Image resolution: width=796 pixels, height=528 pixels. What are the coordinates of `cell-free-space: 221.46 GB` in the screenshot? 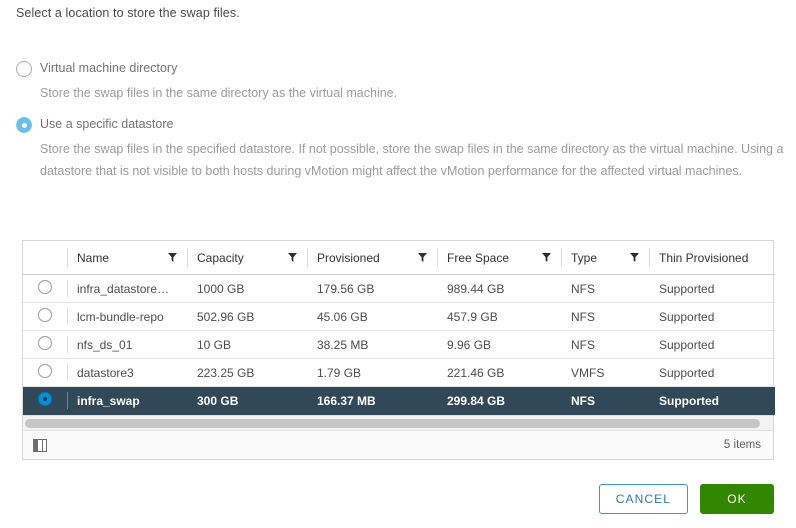 It's located at (499, 372).